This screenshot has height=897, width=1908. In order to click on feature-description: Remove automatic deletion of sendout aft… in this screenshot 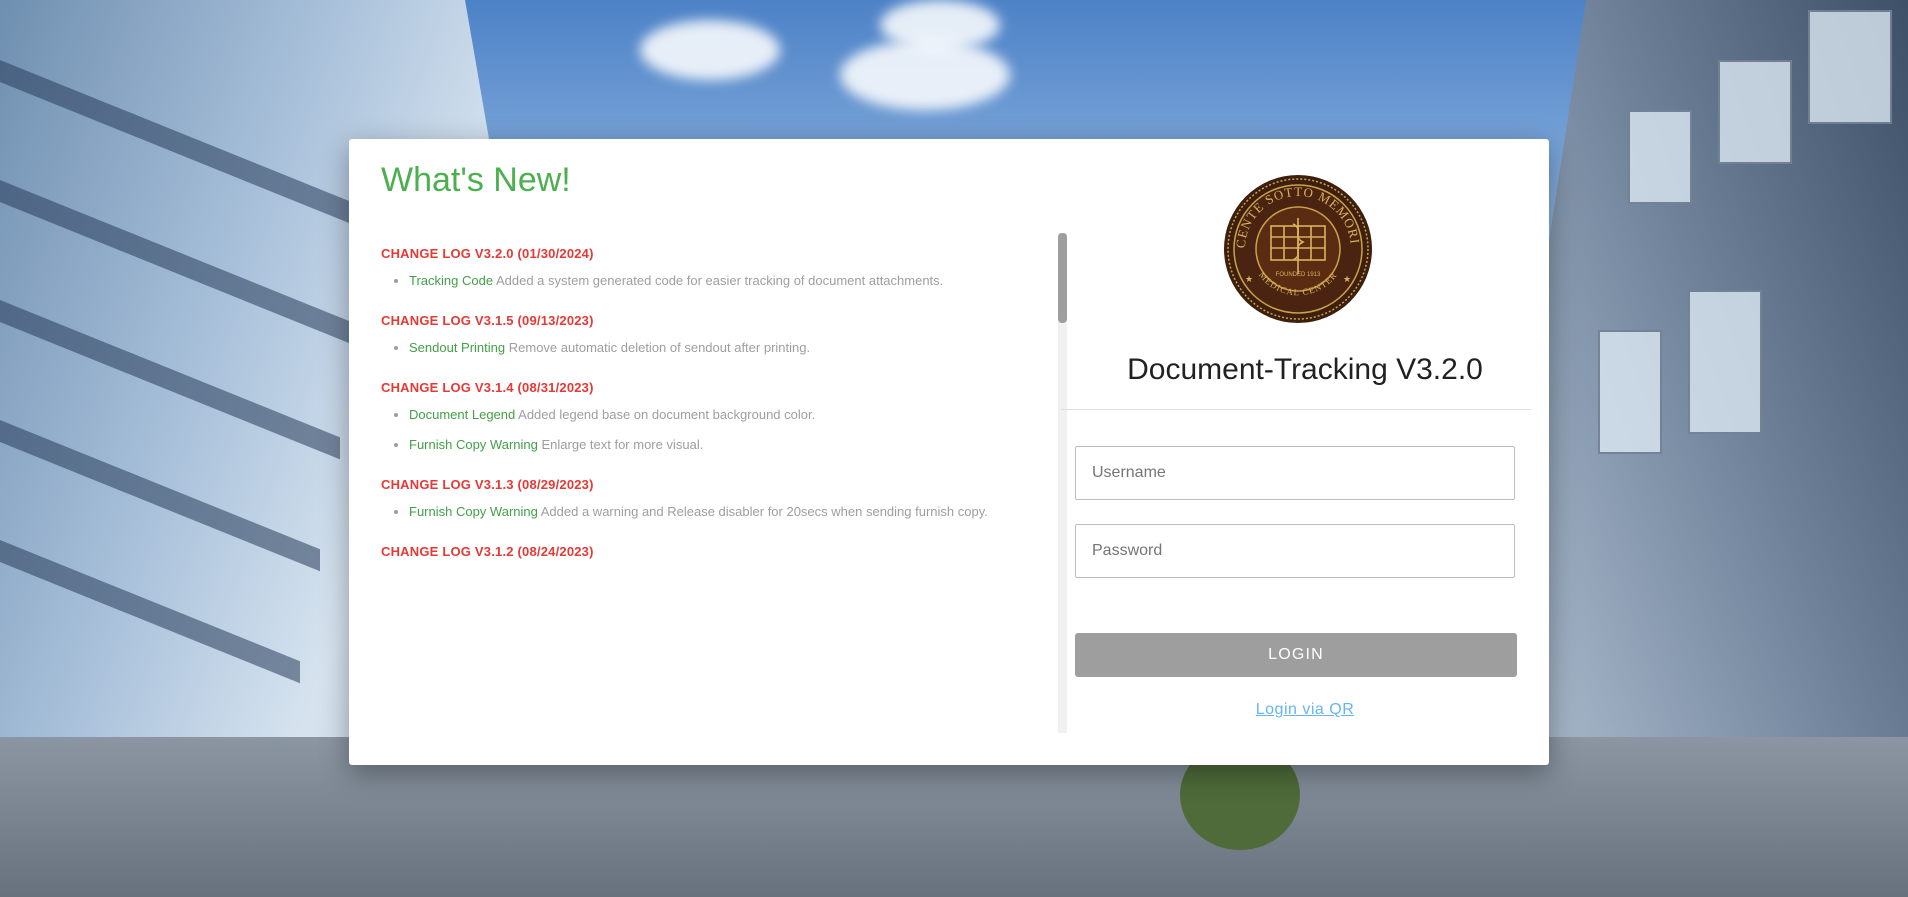, I will do `click(659, 347)`.